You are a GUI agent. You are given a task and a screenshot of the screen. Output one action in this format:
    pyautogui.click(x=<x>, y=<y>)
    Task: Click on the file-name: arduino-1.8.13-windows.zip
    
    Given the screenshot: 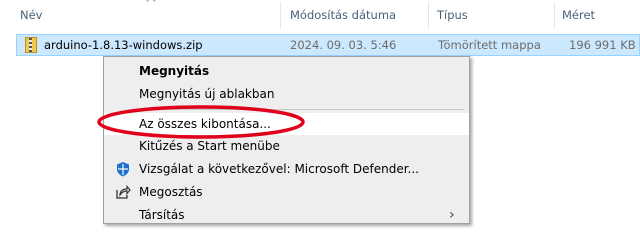 What is the action you would take?
    pyautogui.click(x=123, y=45)
    